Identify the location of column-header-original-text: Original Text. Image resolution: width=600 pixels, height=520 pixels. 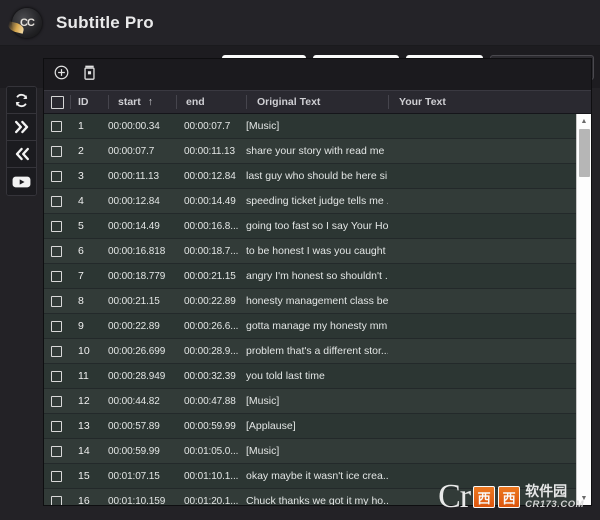
(317, 102).